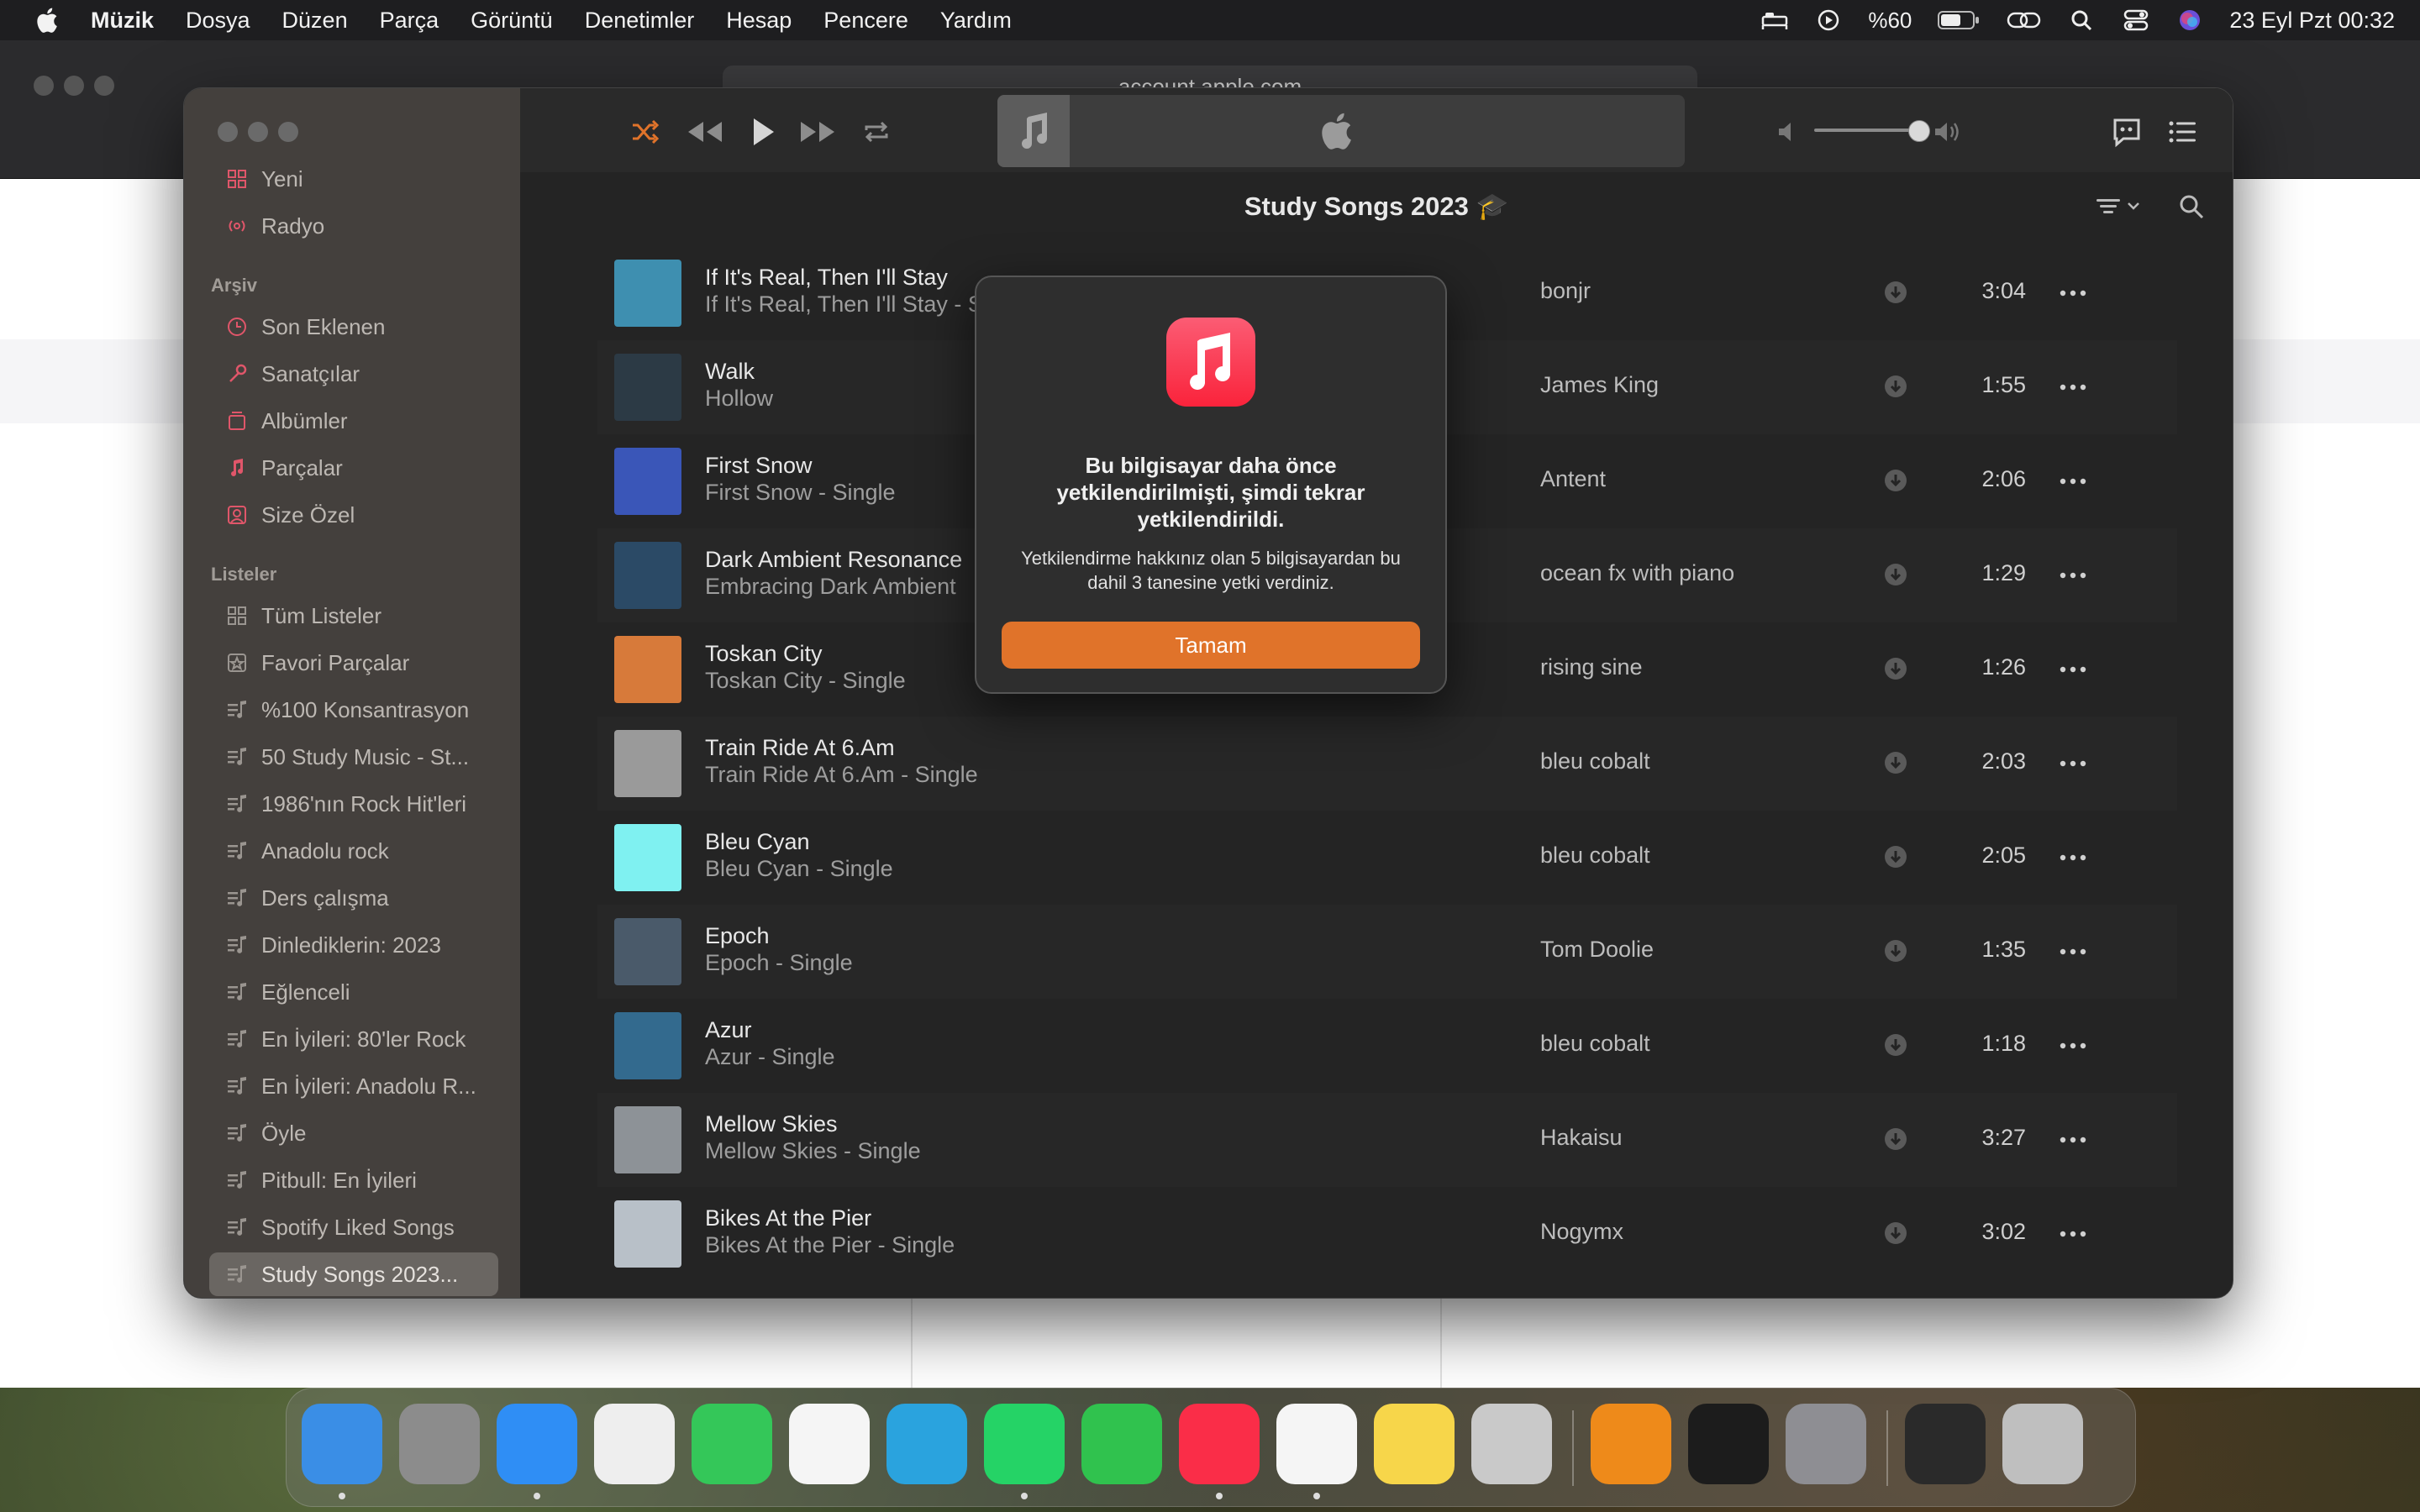  Describe the element at coordinates (1024, 1444) in the screenshot. I see `dock-whatsapp-icon` at that location.